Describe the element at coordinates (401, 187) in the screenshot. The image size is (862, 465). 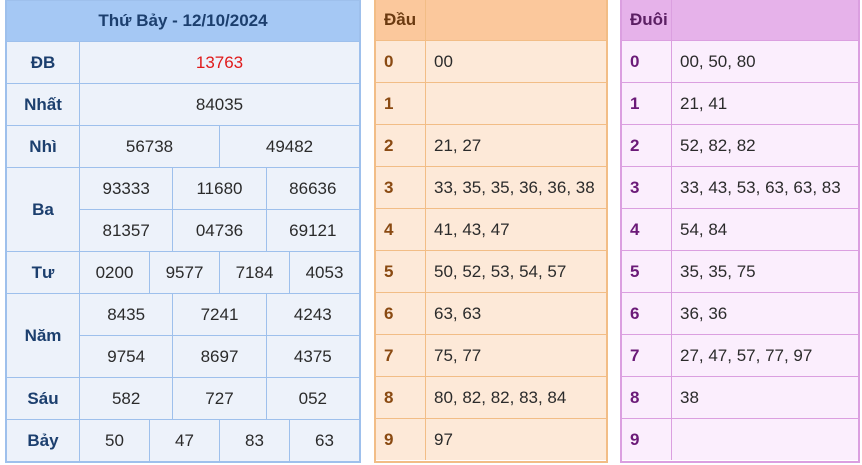
I see `dau-digit: 3` at that location.